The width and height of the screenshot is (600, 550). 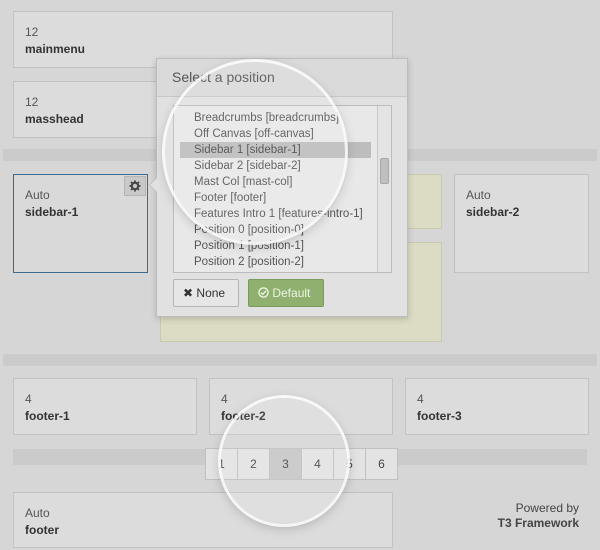 What do you see at coordinates (247, 166) in the screenshot?
I see `position-option: Sidebar 2 [sidebar-2]` at bounding box center [247, 166].